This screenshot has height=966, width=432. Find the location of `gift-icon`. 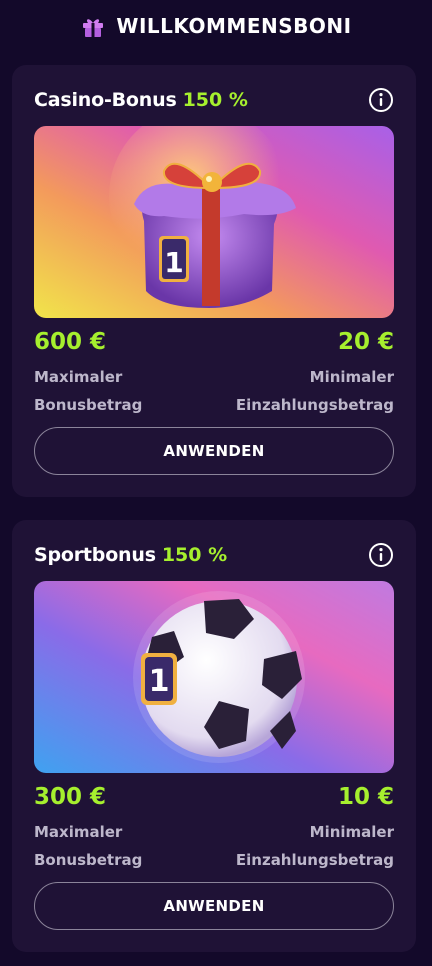

gift-icon is located at coordinates (93, 28).